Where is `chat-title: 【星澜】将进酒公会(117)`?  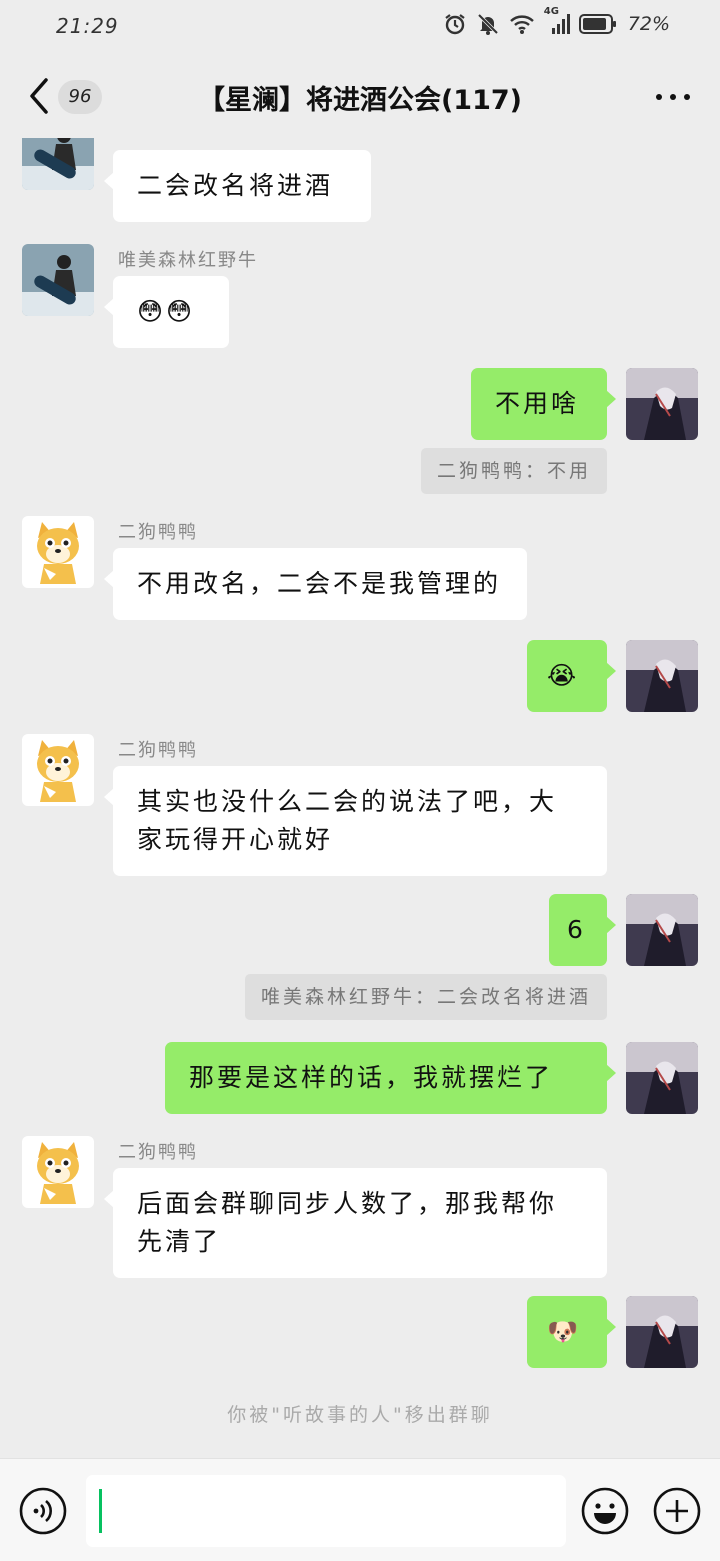
chat-title: 【星澜】将进酒公会(117) is located at coordinates (360, 100).